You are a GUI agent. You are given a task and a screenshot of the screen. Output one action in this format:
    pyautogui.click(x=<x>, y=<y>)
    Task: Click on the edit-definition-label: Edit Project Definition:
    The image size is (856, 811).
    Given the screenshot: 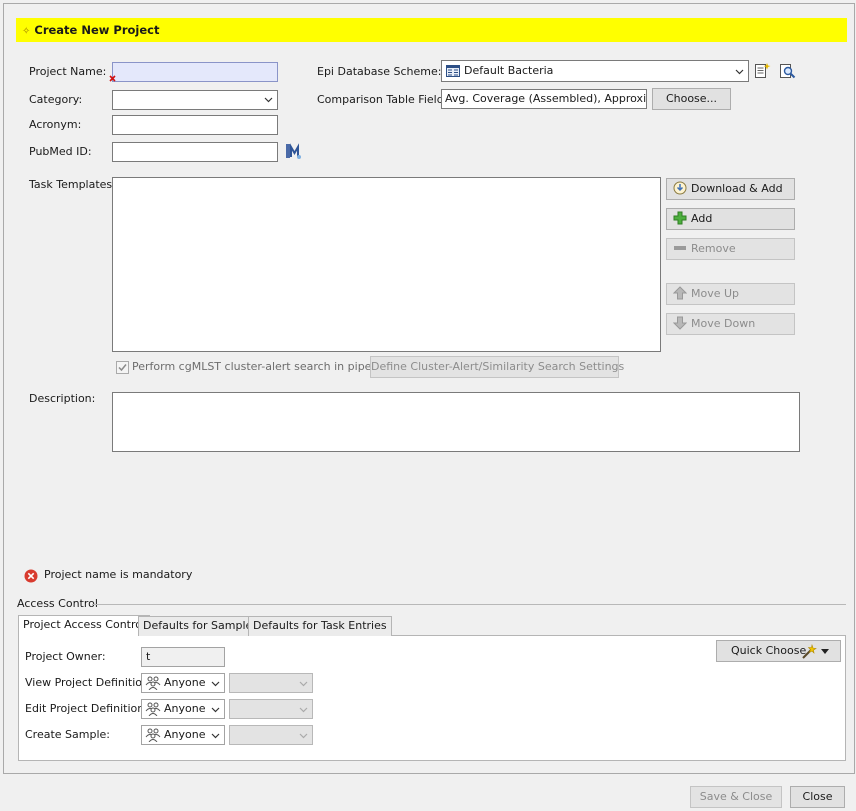 What is the action you would take?
    pyautogui.click(x=86, y=708)
    